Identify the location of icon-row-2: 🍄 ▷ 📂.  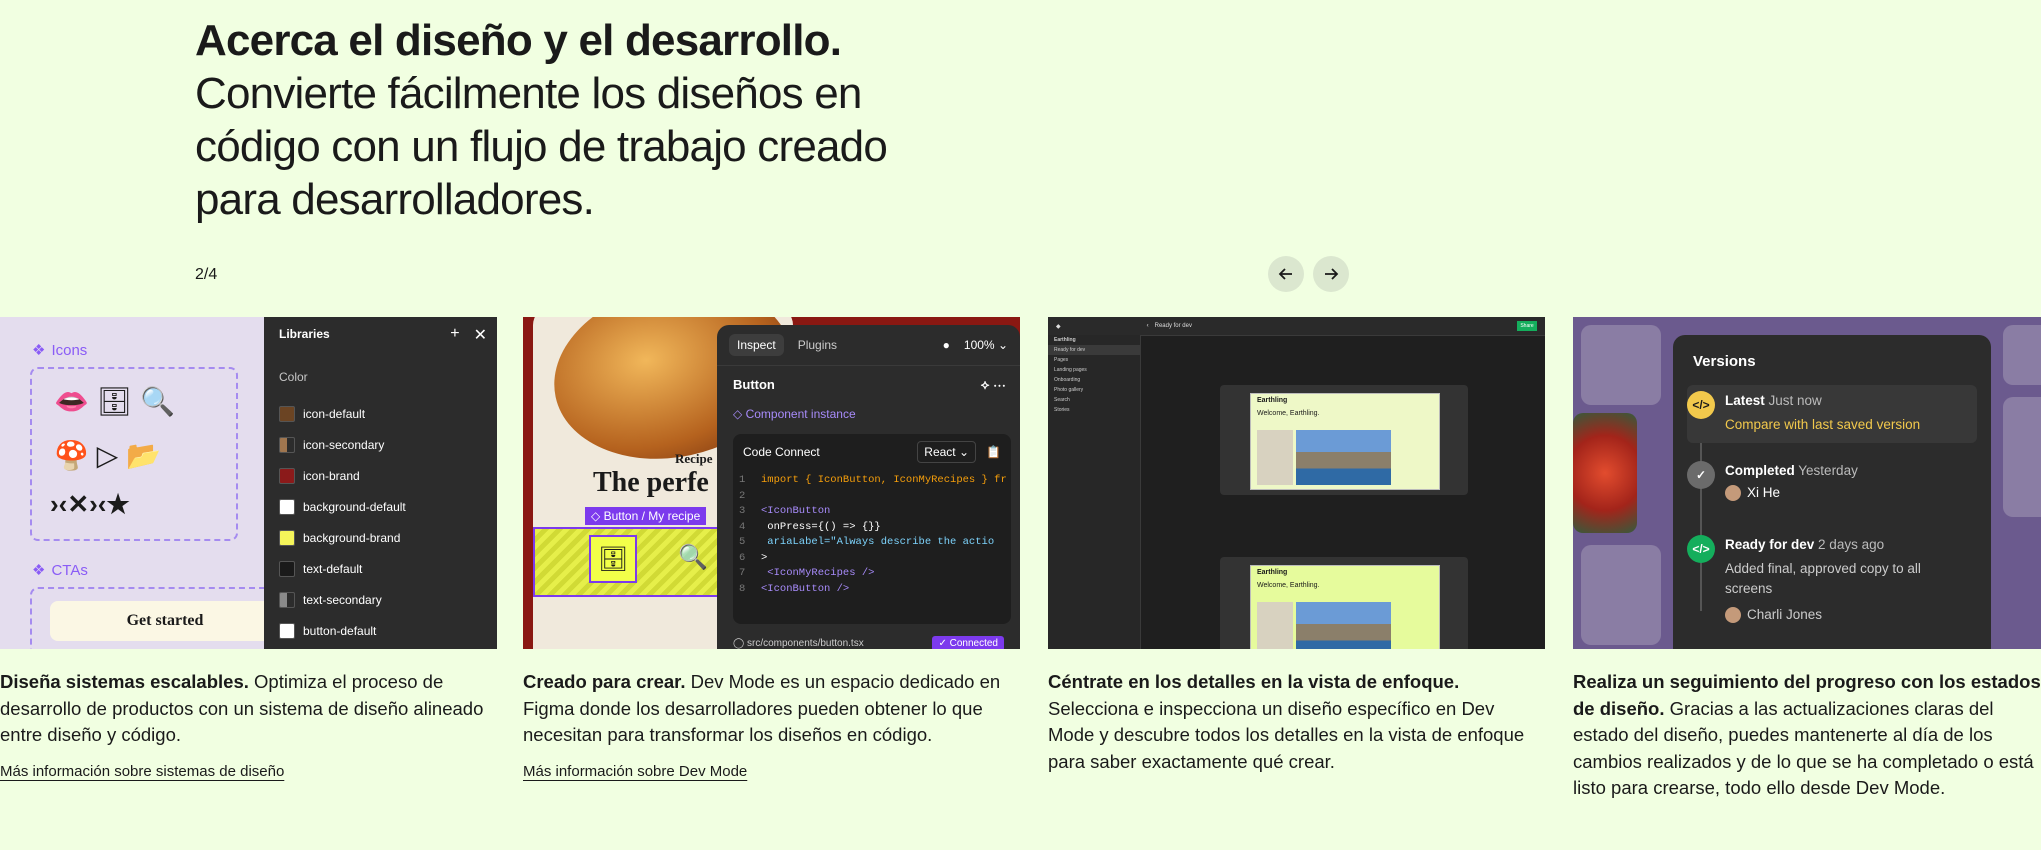
(107, 455).